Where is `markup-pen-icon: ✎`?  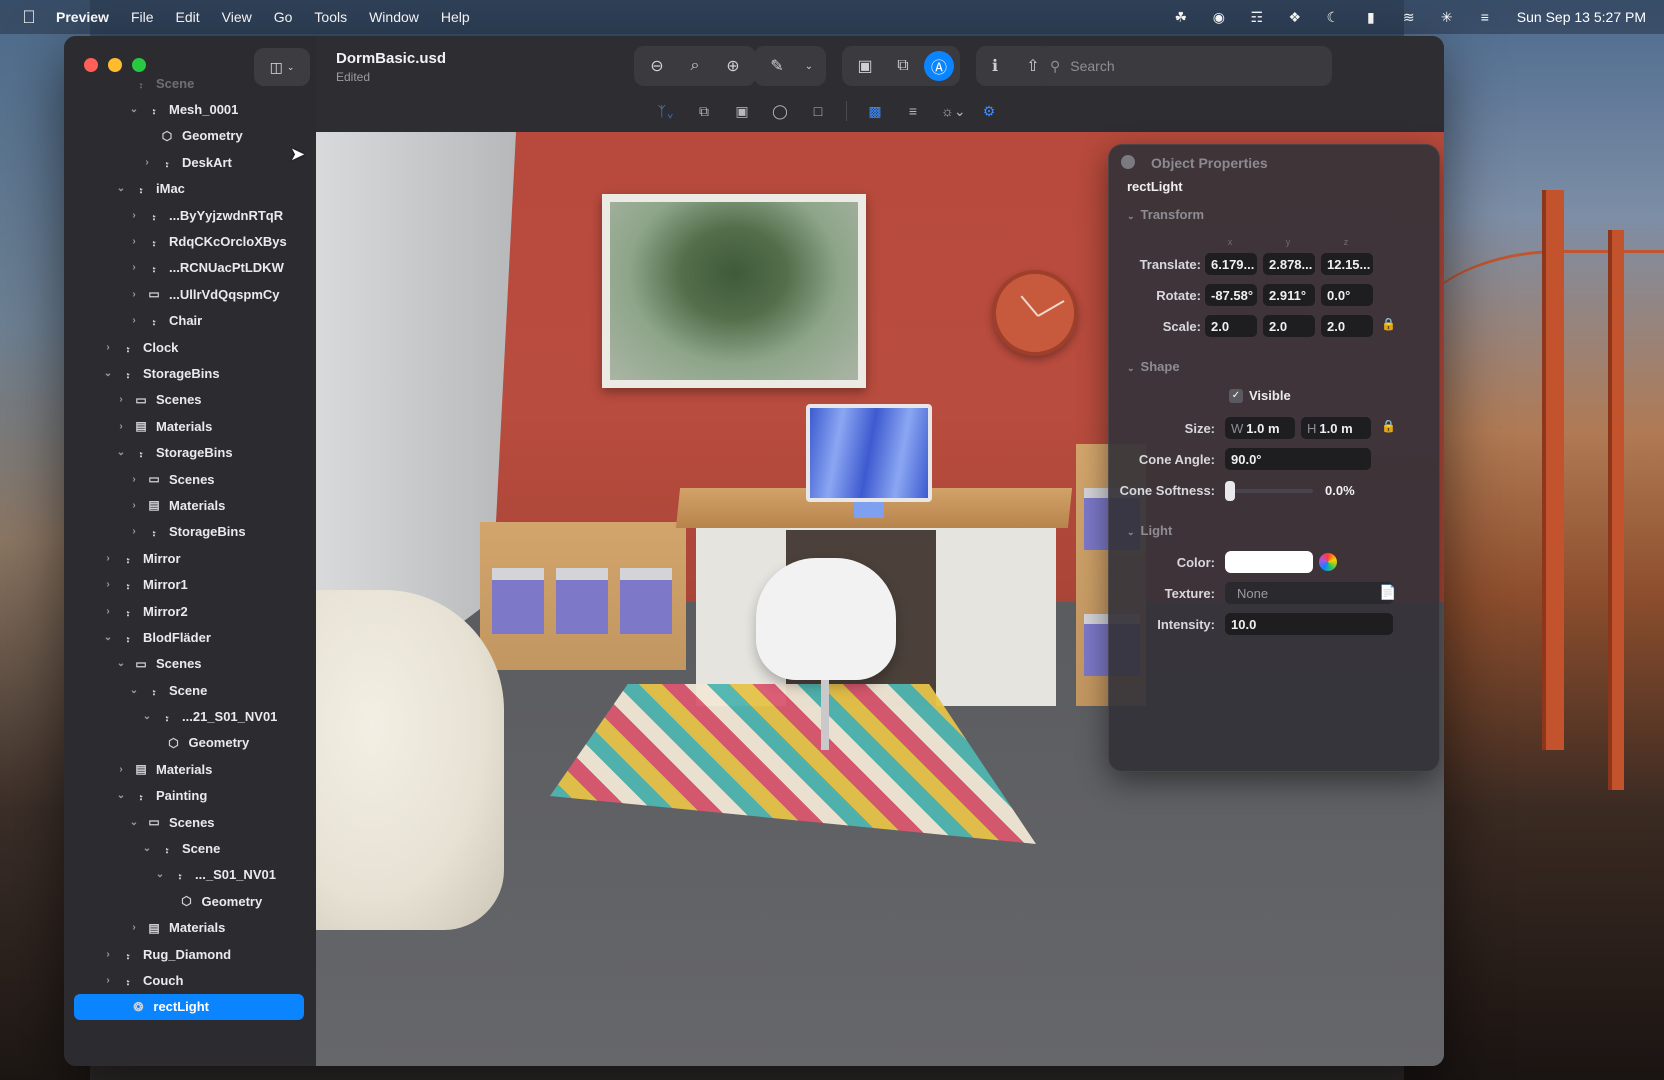 markup-pen-icon: ✎ is located at coordinates (777, 66).